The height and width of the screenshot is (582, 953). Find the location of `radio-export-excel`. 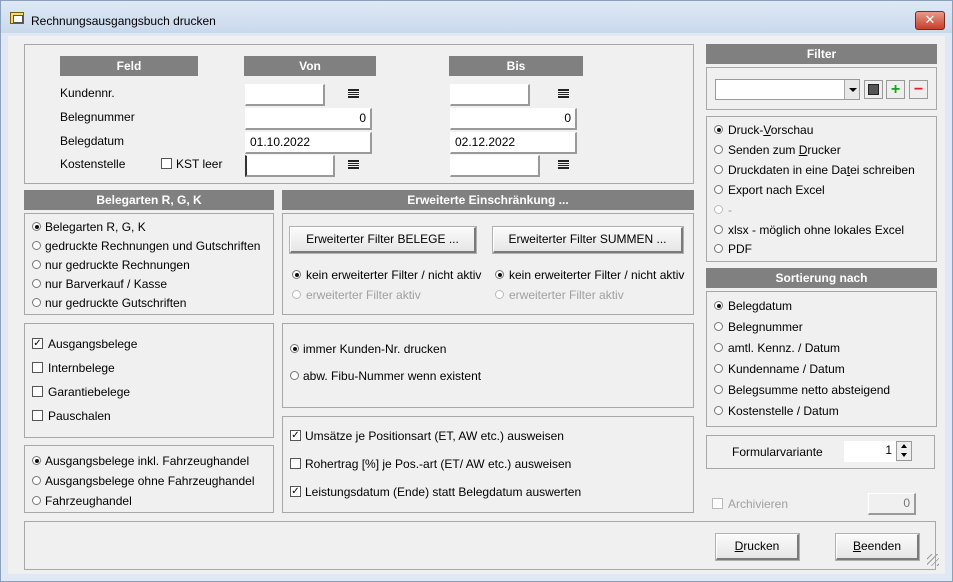

radio-export-excel is located at coordinates (718, 189).